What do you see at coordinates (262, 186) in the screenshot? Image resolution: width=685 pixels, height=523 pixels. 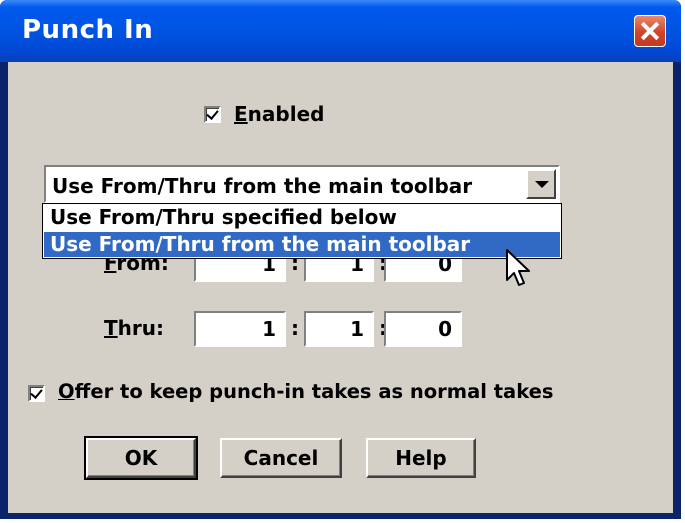 I see `combo-selected-text: Use From/Thru from the main toolbar` at bounding box center [262, 186].